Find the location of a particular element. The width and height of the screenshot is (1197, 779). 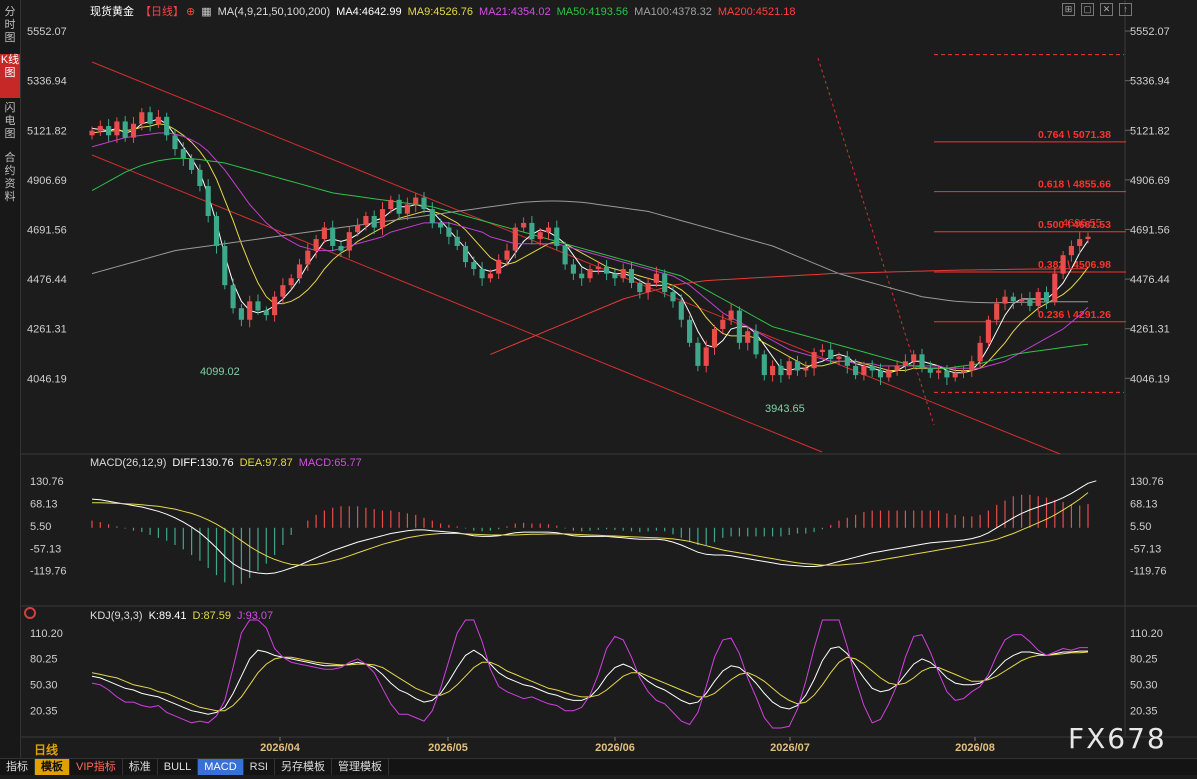

period-footer: 日线 is located at coordinates (46, 749).